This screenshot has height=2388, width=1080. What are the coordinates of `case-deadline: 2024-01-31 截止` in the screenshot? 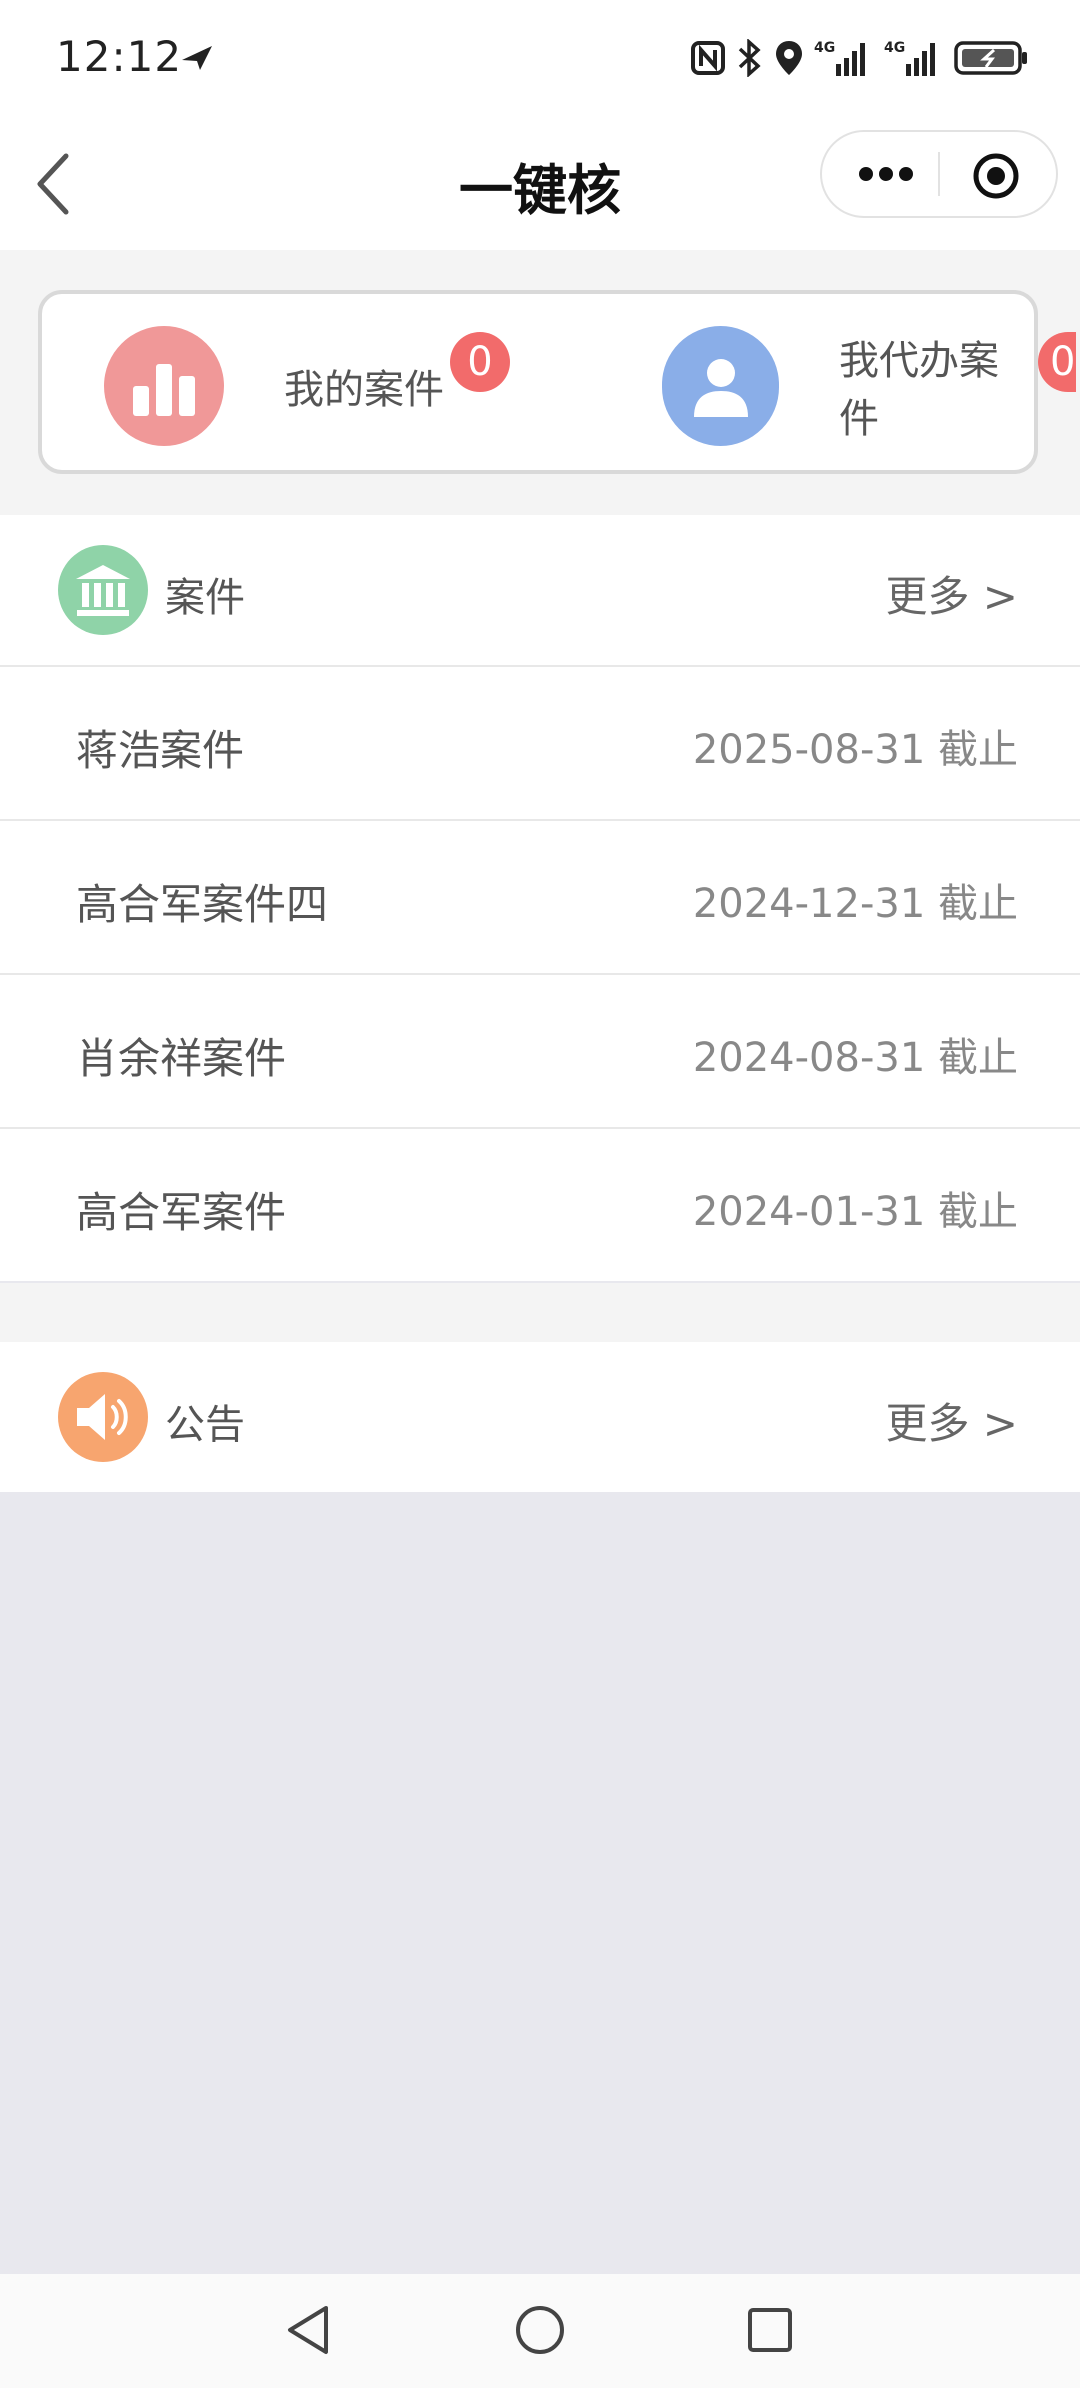 It's located at (855, 1212).